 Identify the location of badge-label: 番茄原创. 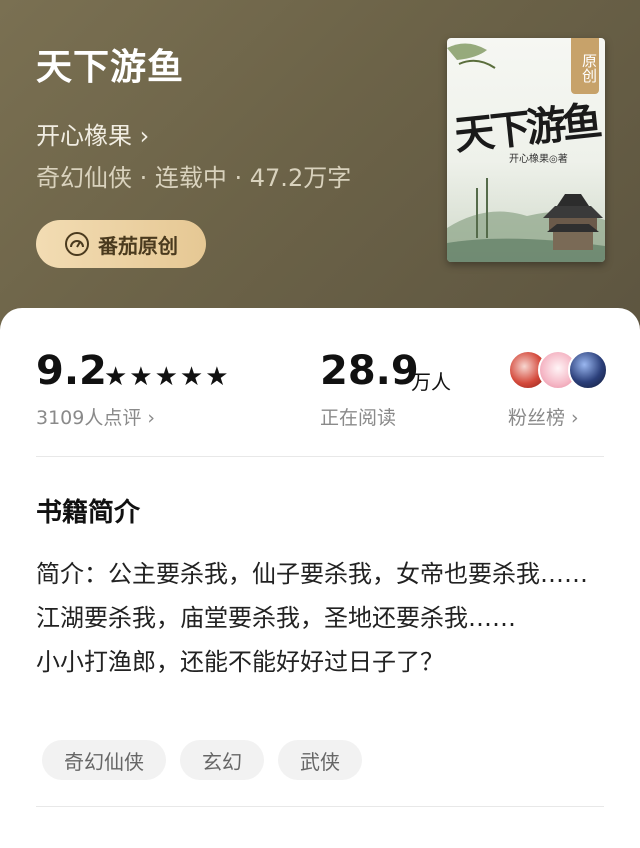
(138, 245).